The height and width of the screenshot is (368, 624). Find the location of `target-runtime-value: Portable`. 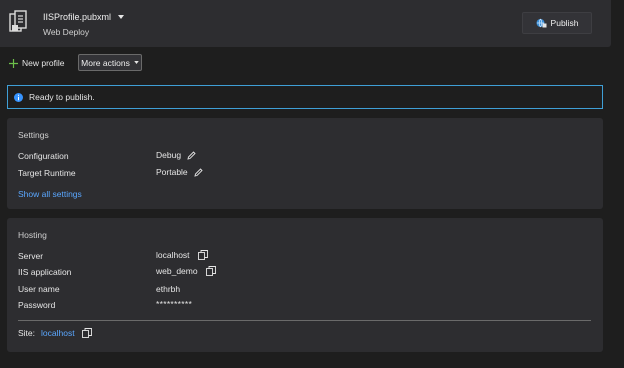

target-runtime-value: Portable is located at coordinates (179, 172).